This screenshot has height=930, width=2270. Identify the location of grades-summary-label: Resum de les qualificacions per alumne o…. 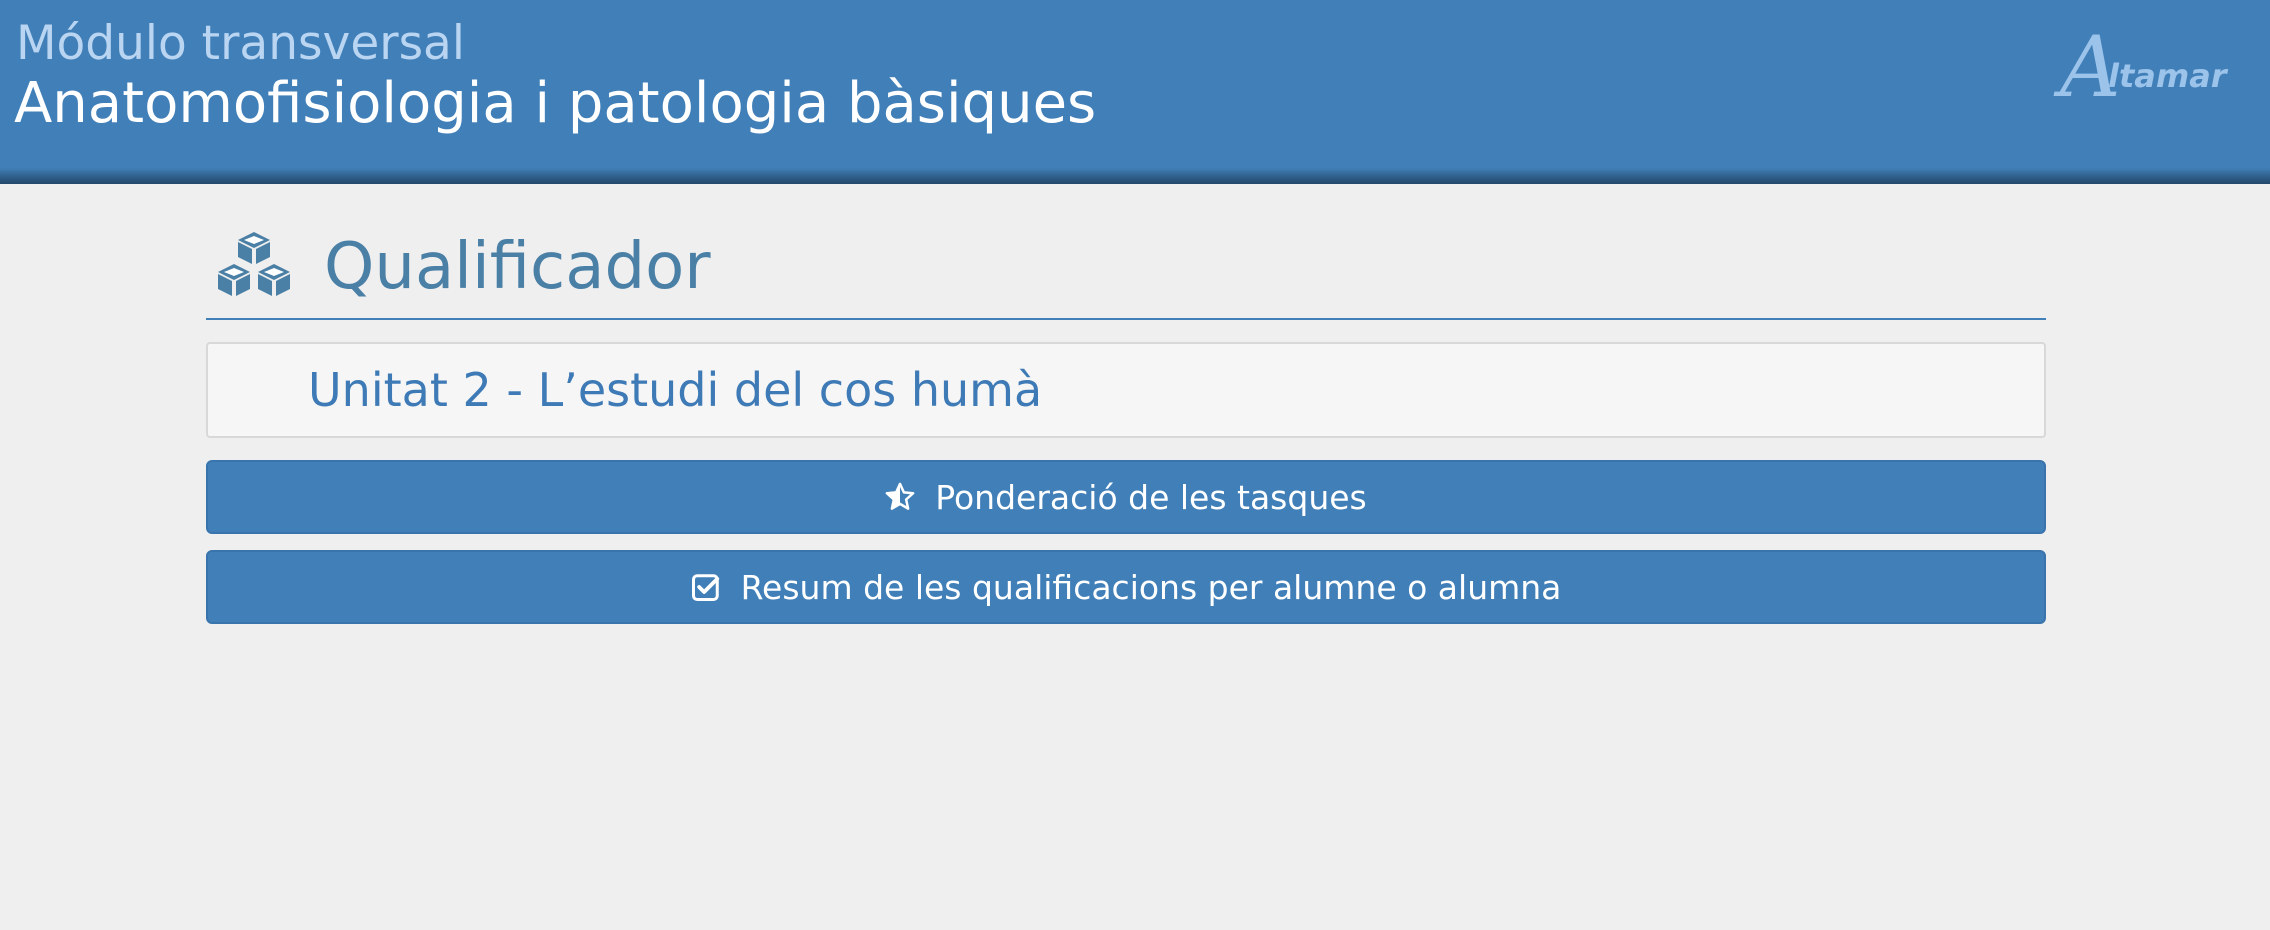
(1151, 587).